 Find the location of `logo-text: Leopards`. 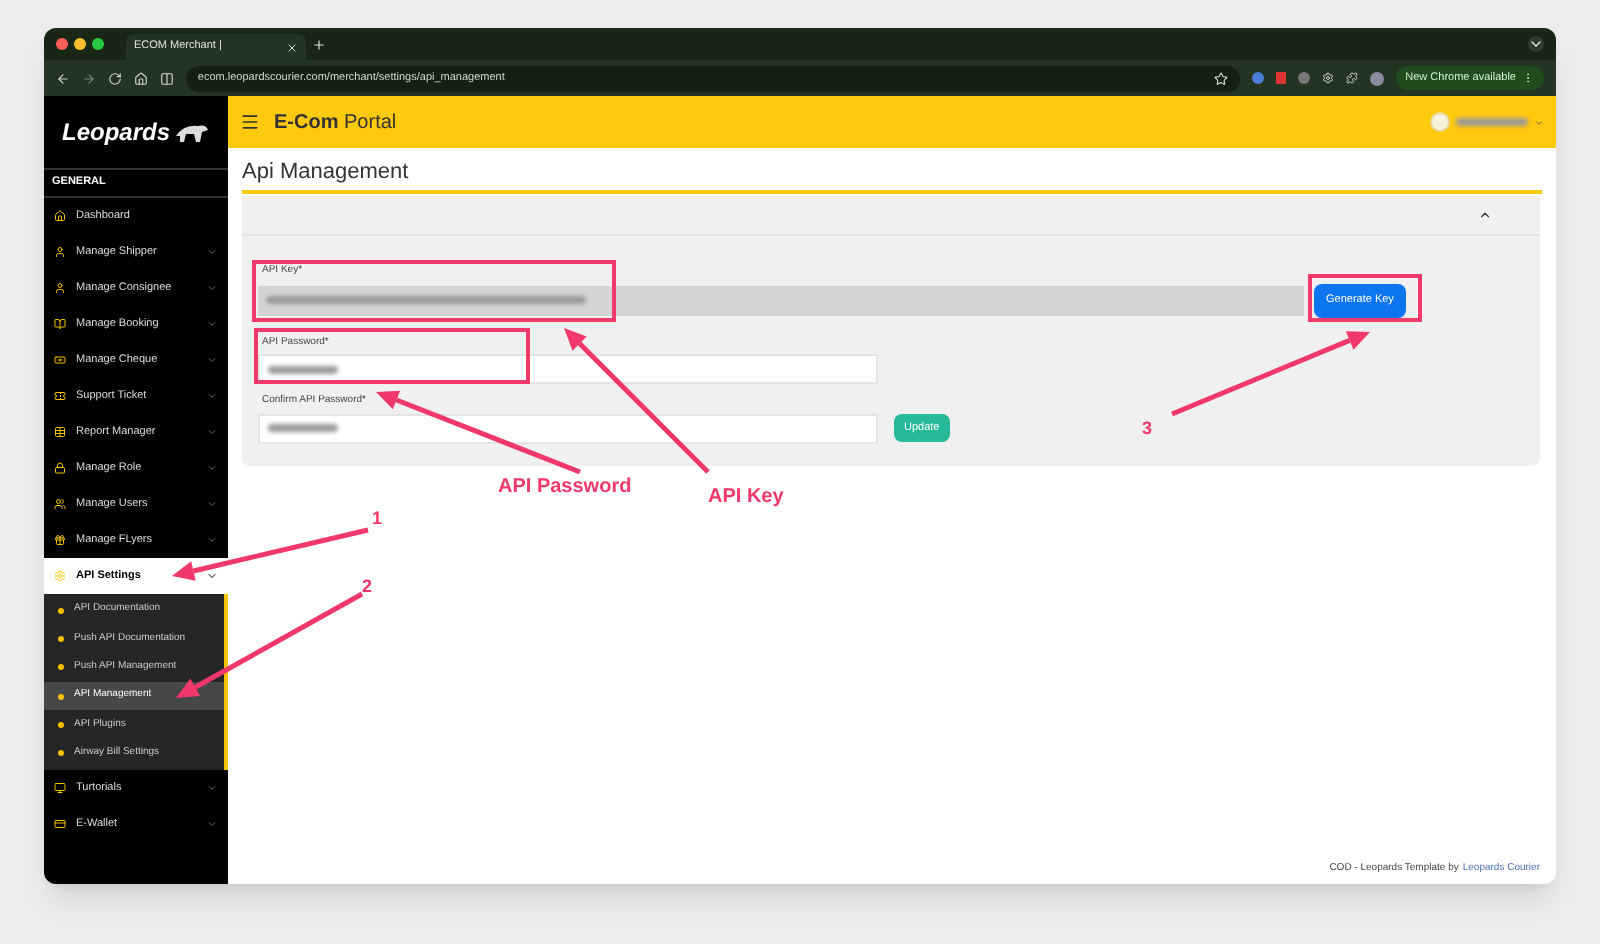

logo-text: Leopards is located at coordinates (115, 133).